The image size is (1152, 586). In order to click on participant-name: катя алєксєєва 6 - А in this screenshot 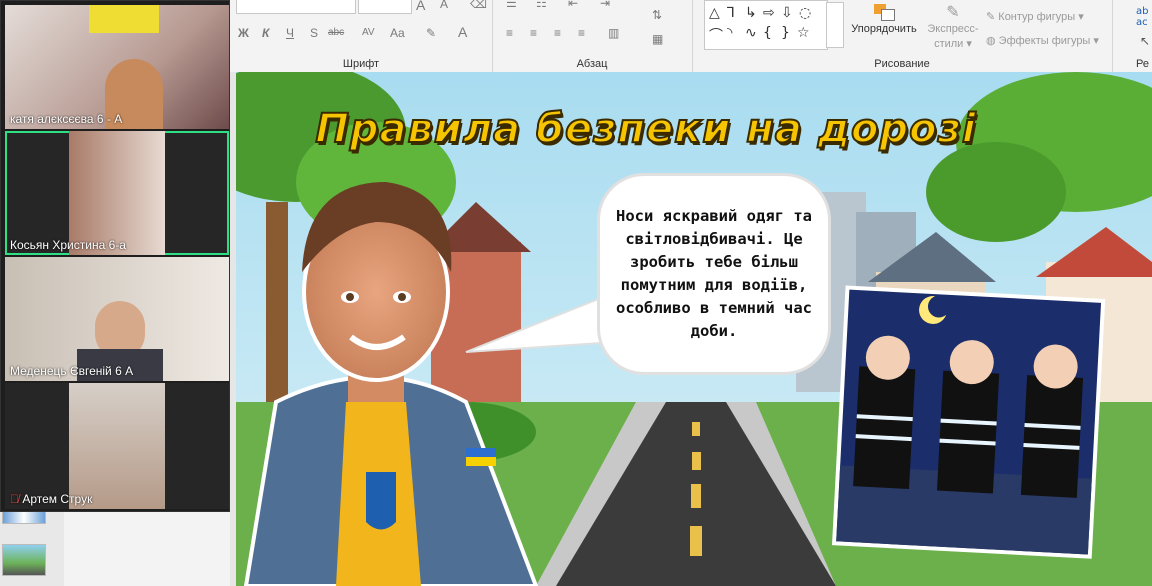, I will do `click(66, 119)`.